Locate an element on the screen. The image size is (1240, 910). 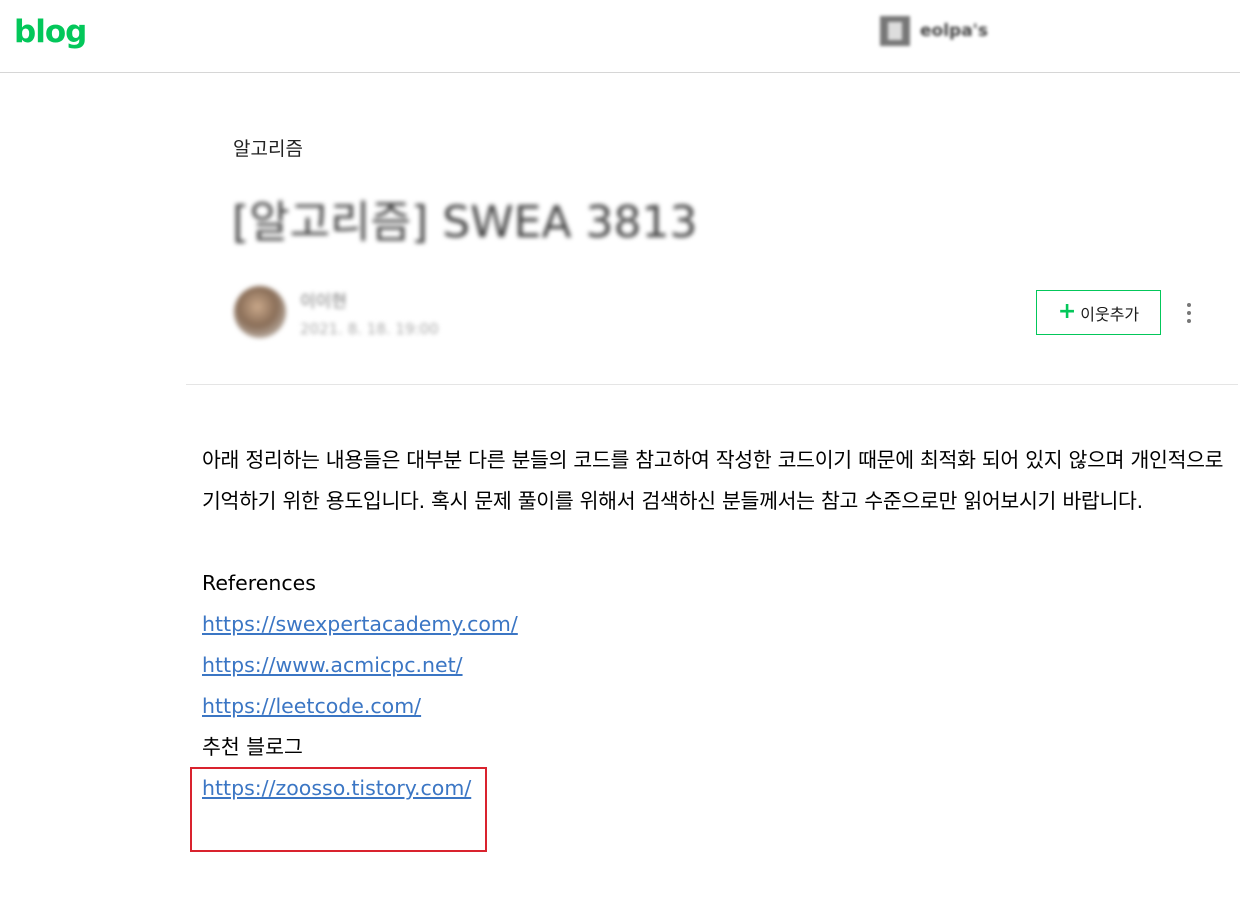
header-divider is located at coordinates (712, 384).